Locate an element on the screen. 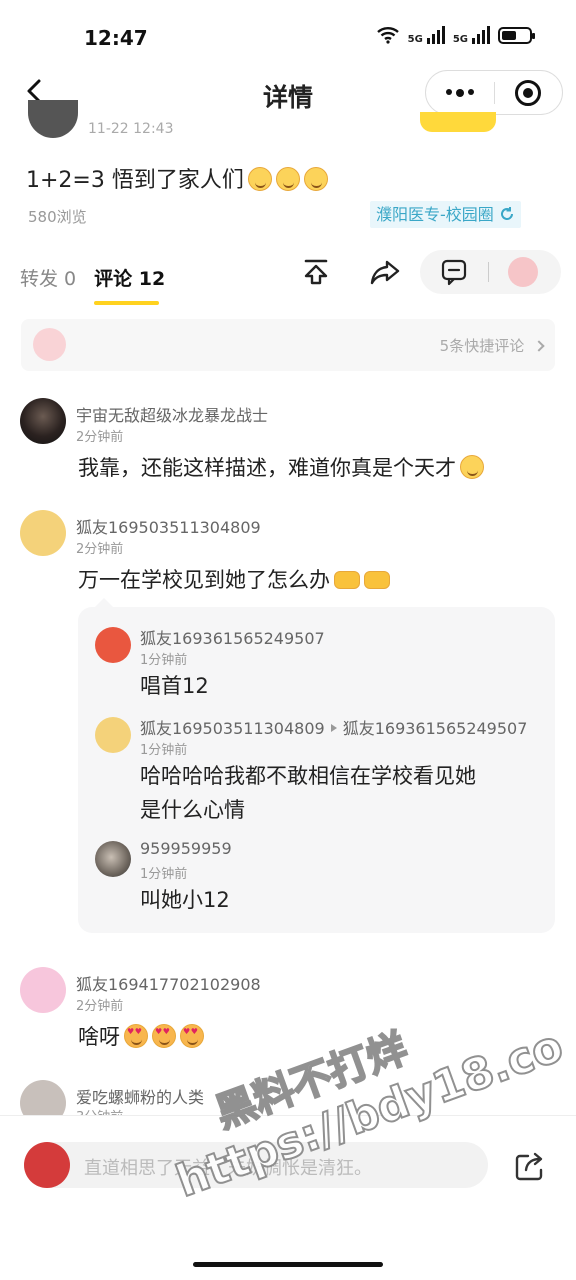 The width and height of the screenshot is (576, 1280). post-time: 11-22 12:43 is located at coordinates (131, 129).